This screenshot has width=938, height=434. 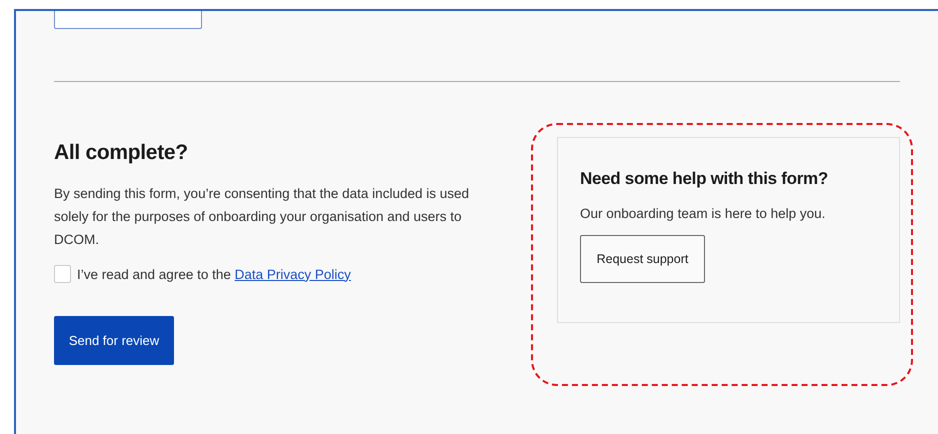 What do you see at coordinates (292, 274) in the screenshot?
I see `privacy-policy-link: Data Privacy Policy` at bounding box center [292, 274].